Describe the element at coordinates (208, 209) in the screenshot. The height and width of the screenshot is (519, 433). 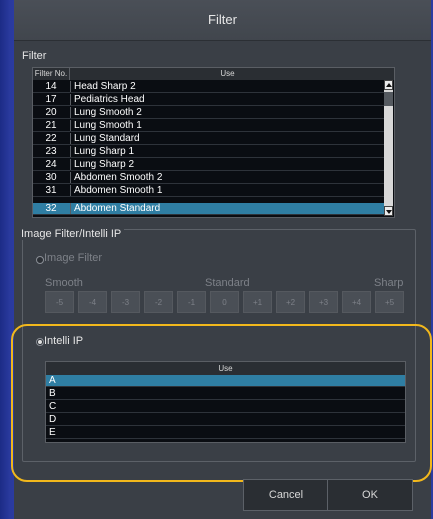
I see `filter-row-selected: 32 Abdomen Standard` at that location.